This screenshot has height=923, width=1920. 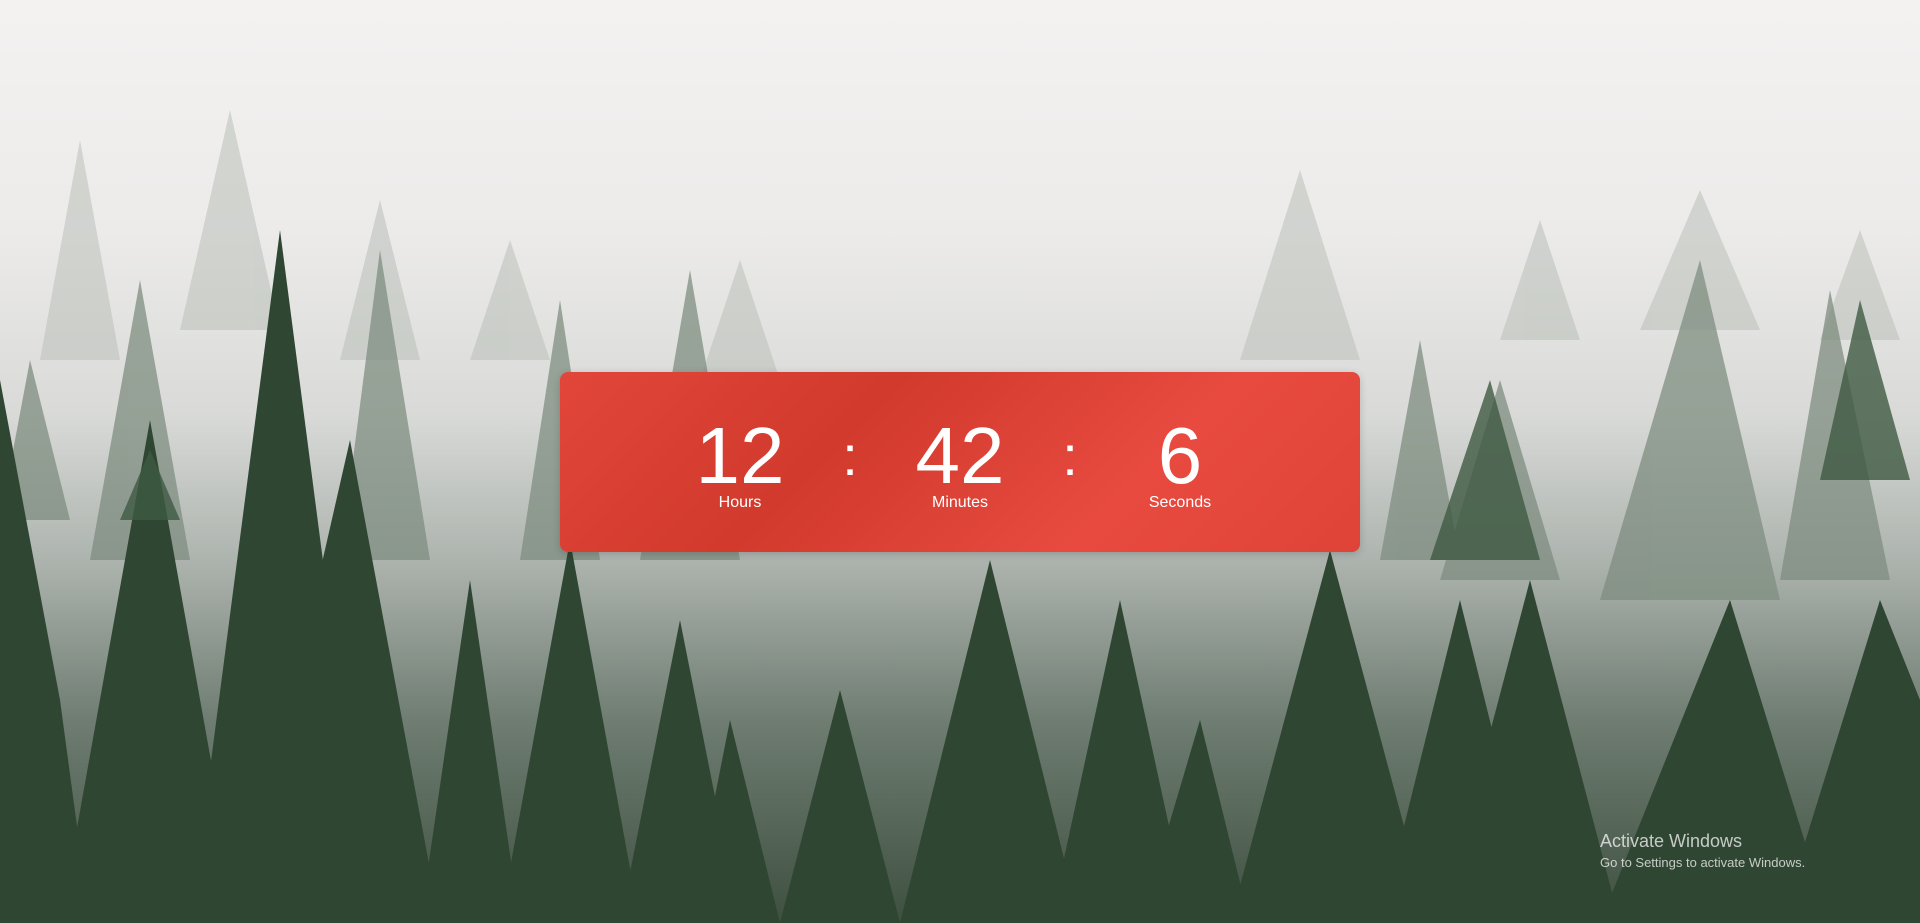 I want to click on seconds-unit: 6 Seconds, so click(x=1180, y=461).